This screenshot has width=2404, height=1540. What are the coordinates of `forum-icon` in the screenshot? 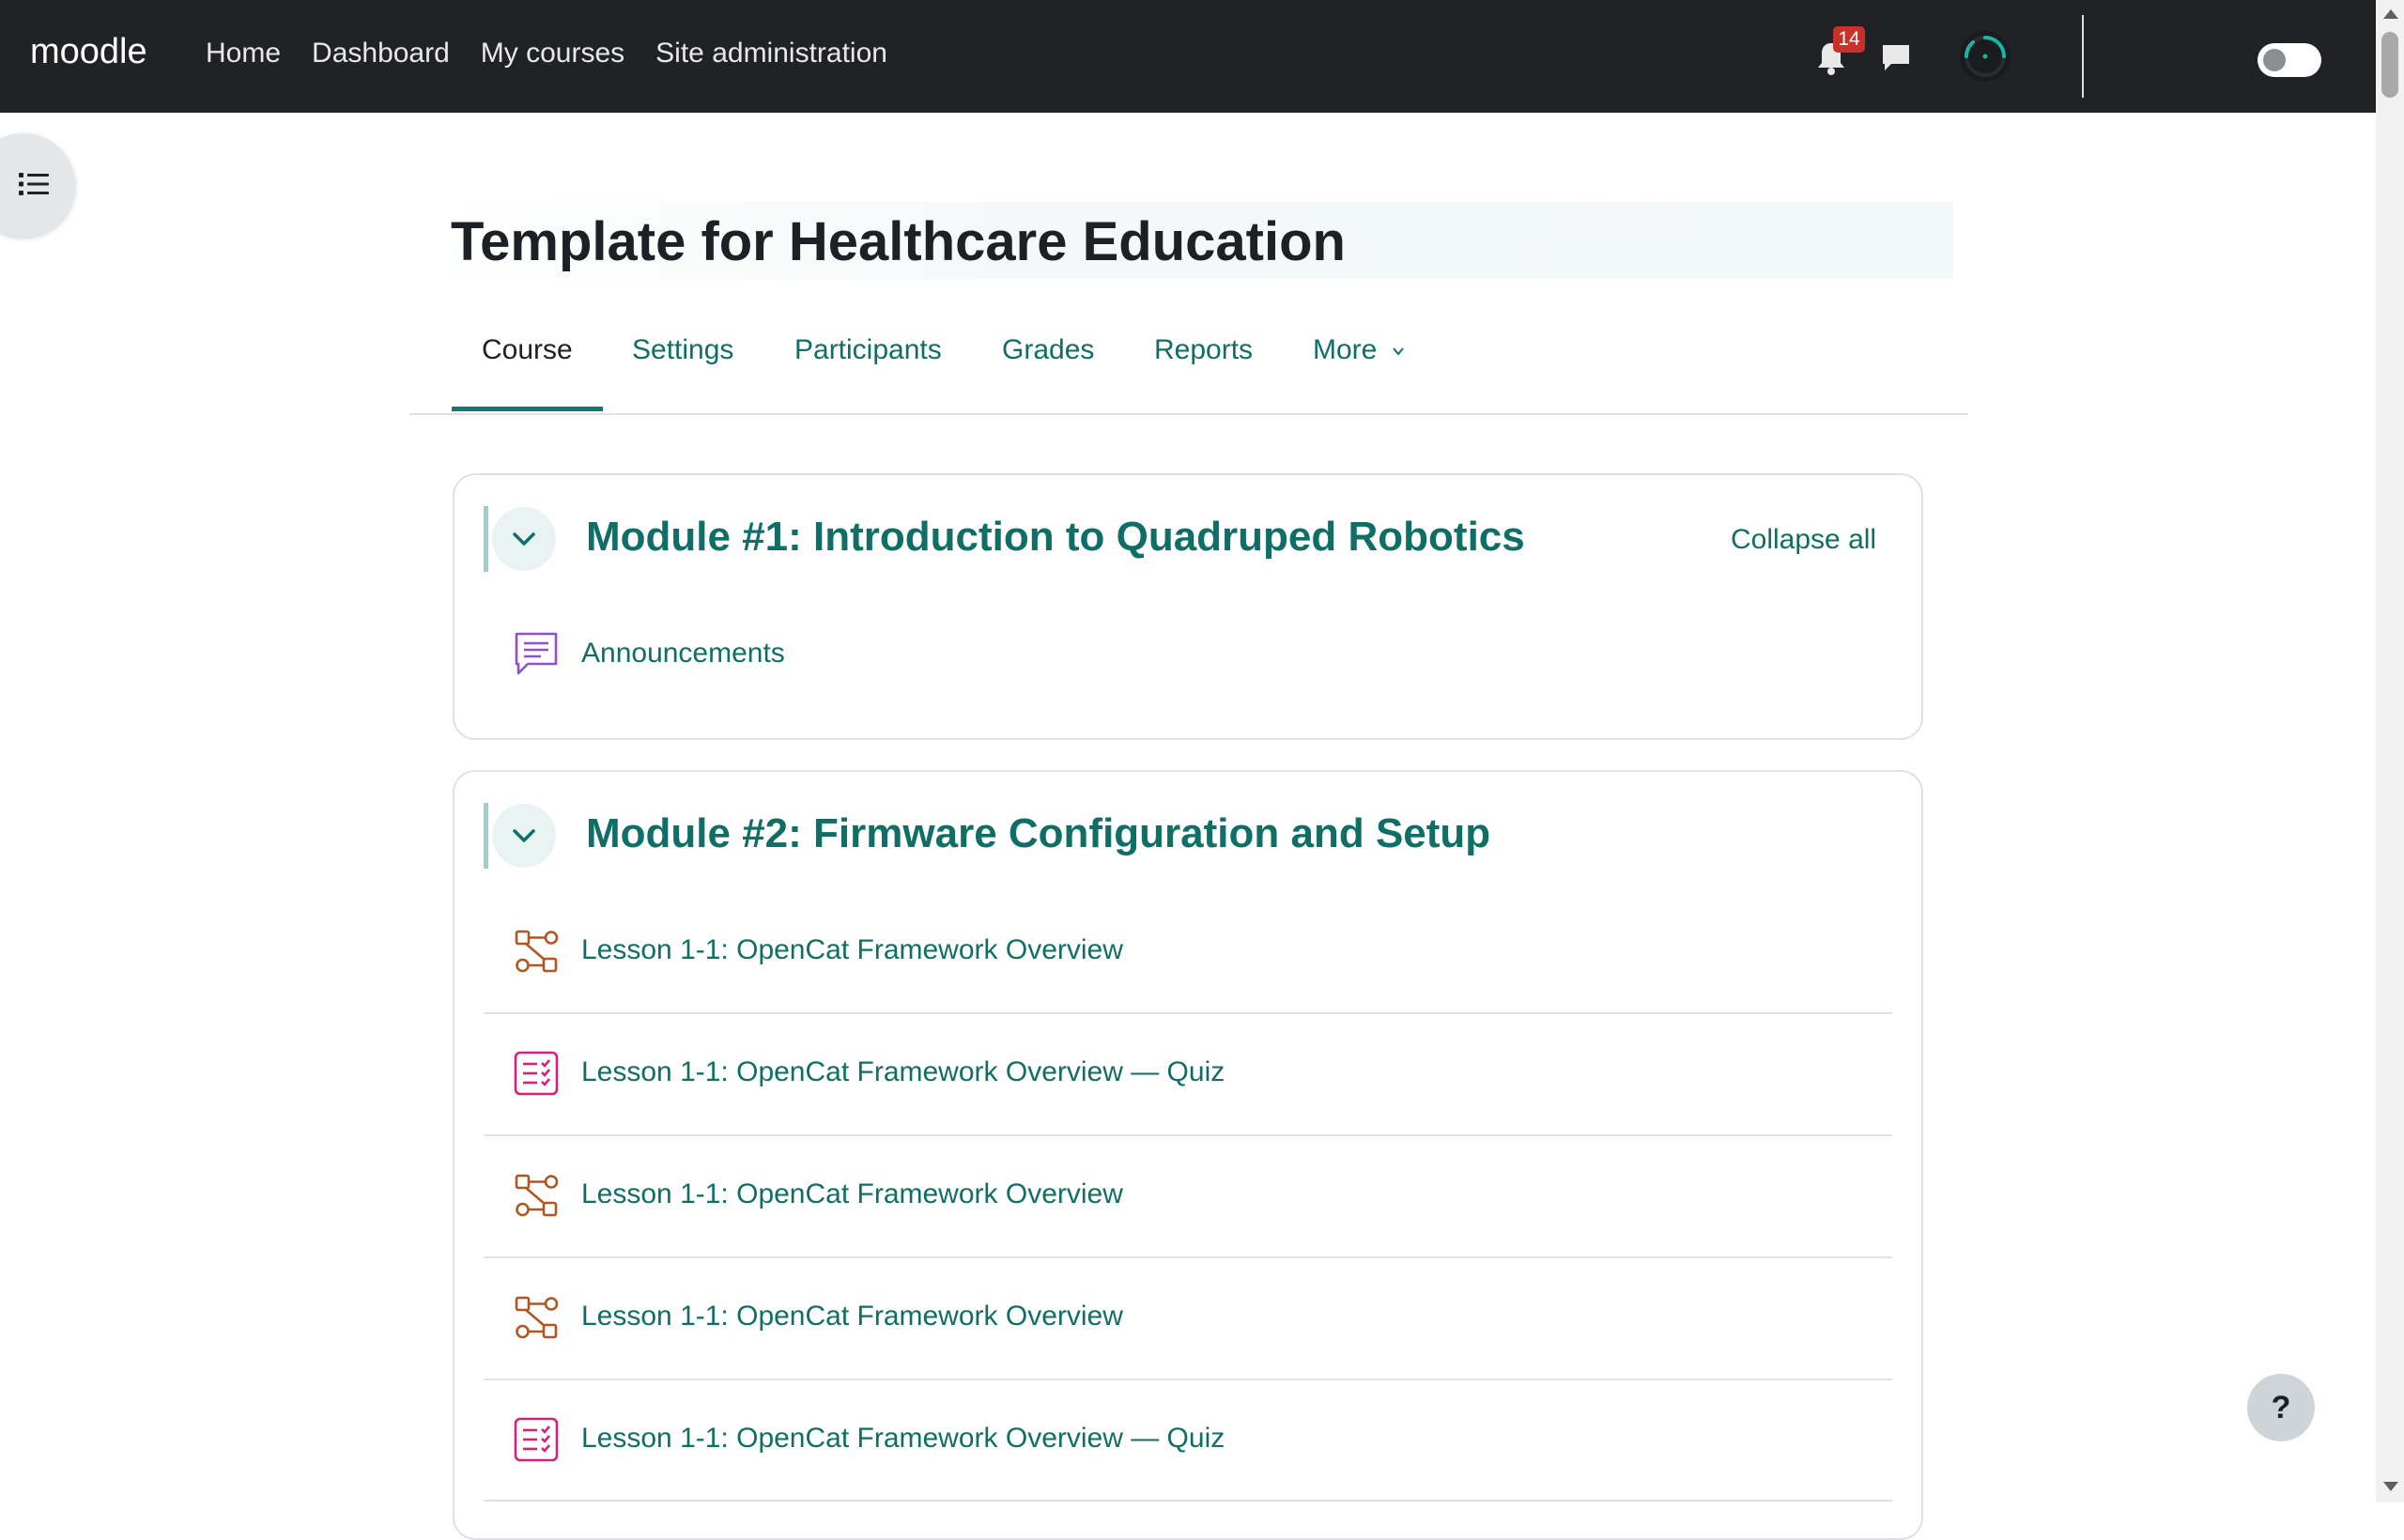 It's located at (536, 653).